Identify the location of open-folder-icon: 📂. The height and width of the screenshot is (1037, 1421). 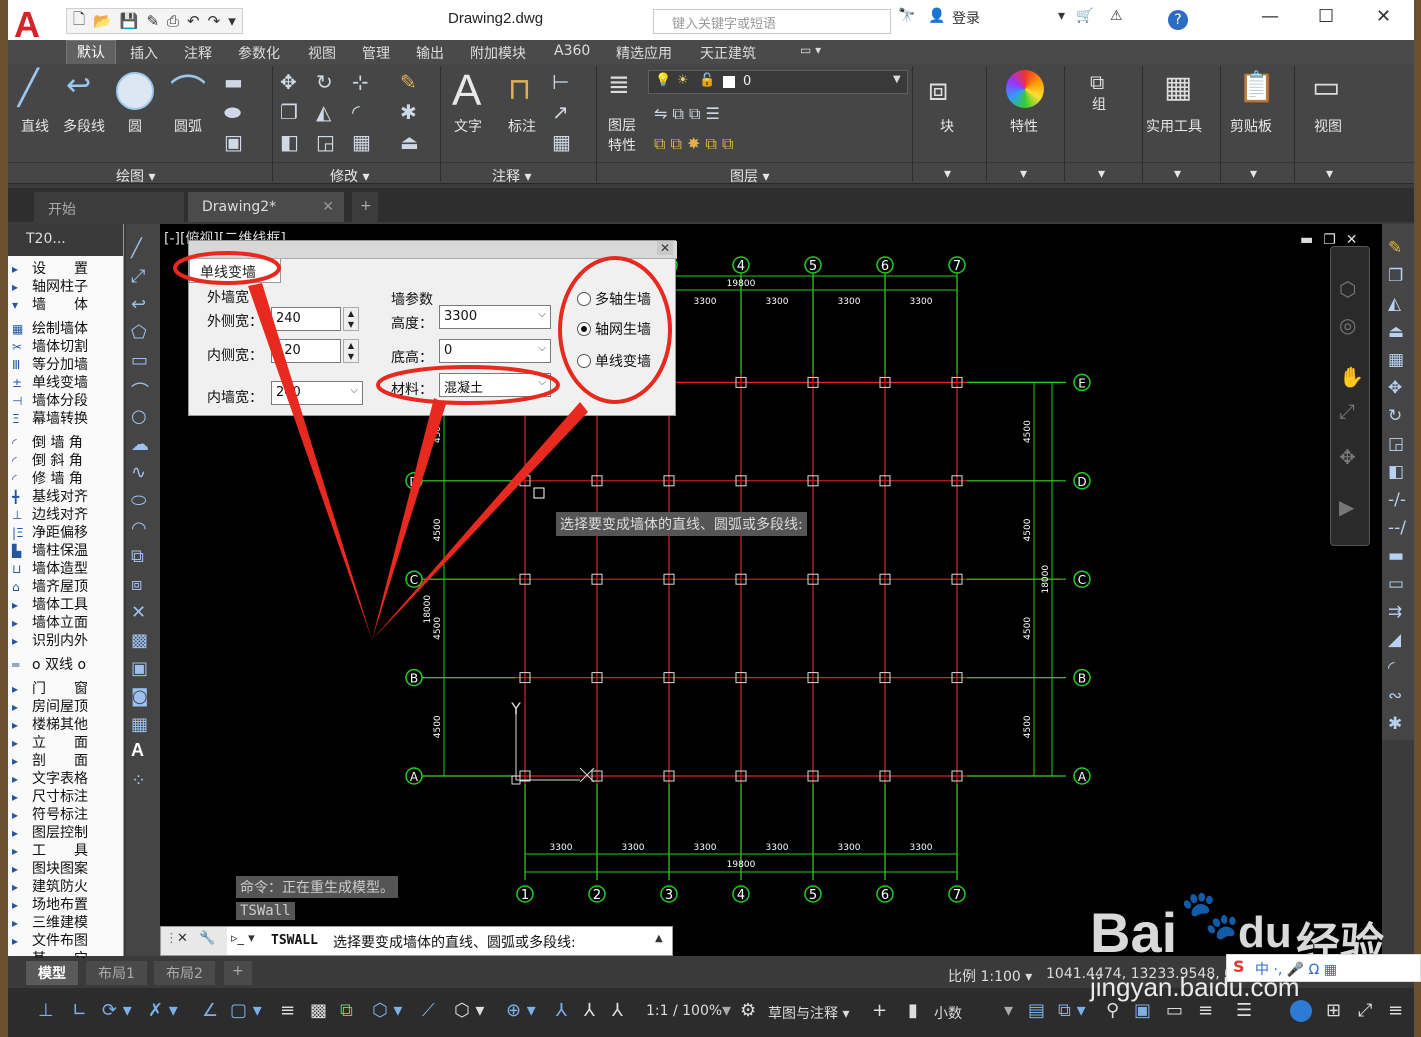
(102, 21).